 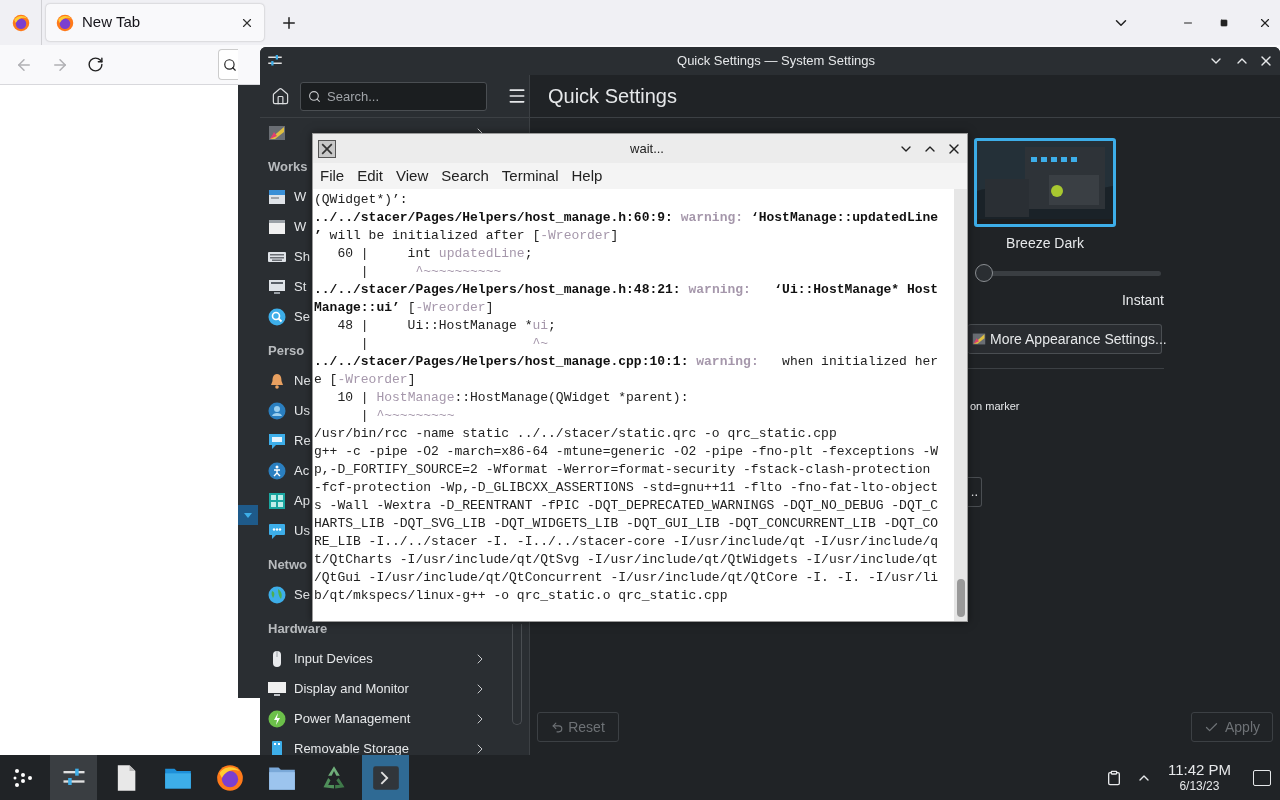 I want to click on sidebar-item: St, so click(x=287, y=287).